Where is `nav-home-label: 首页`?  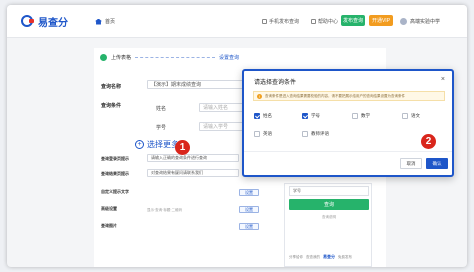 nav-home-label: 首页 is located at coordinates (110, 22).